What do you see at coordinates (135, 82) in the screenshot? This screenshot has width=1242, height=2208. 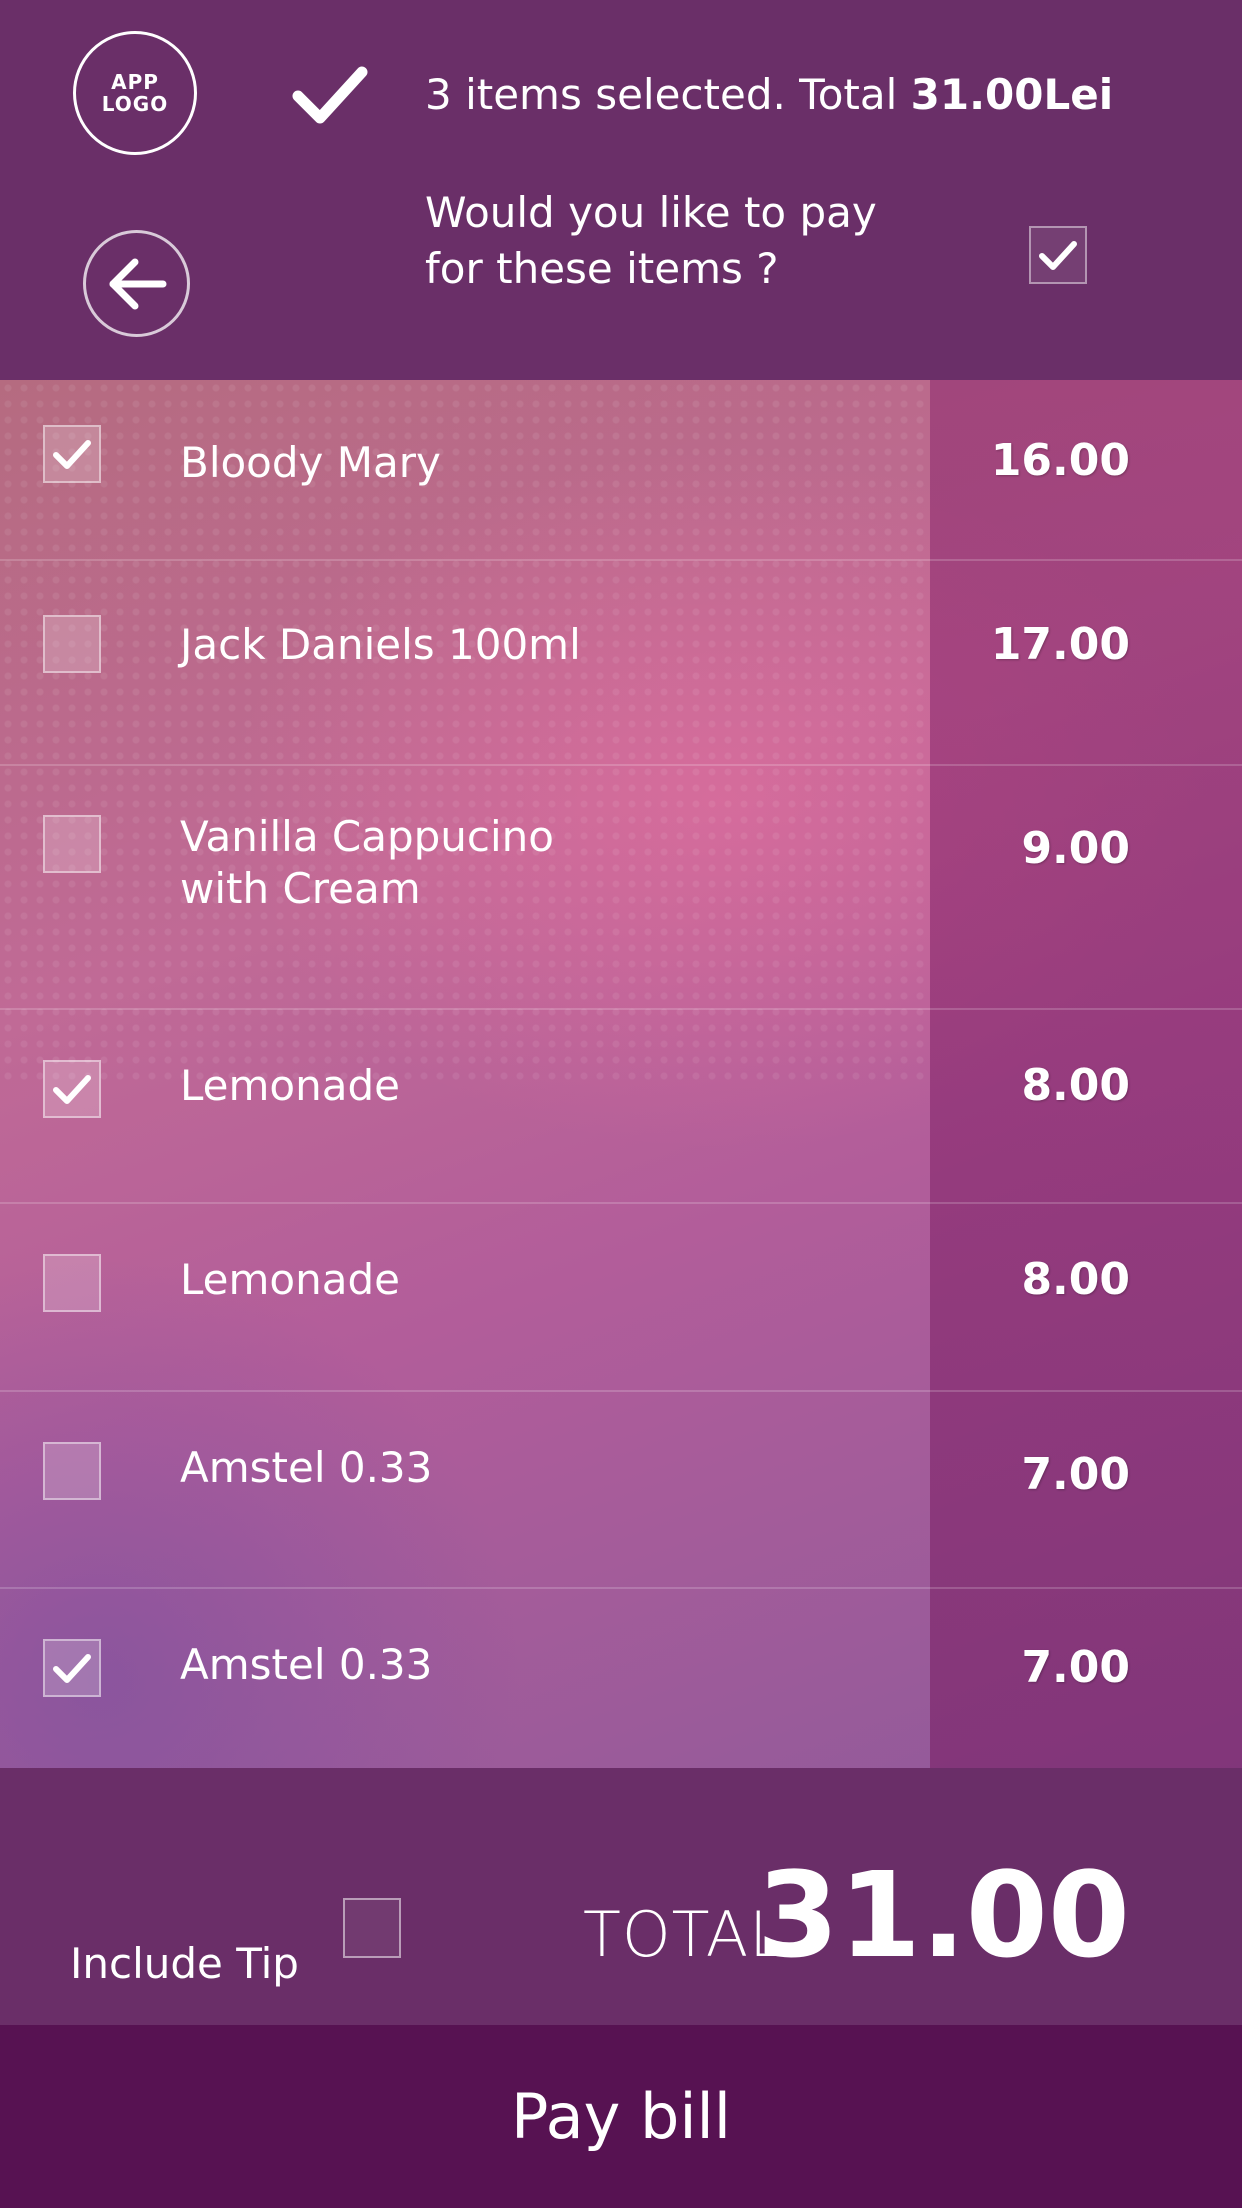 I see `logo-line1: APP` at bounding box center [135, 82].